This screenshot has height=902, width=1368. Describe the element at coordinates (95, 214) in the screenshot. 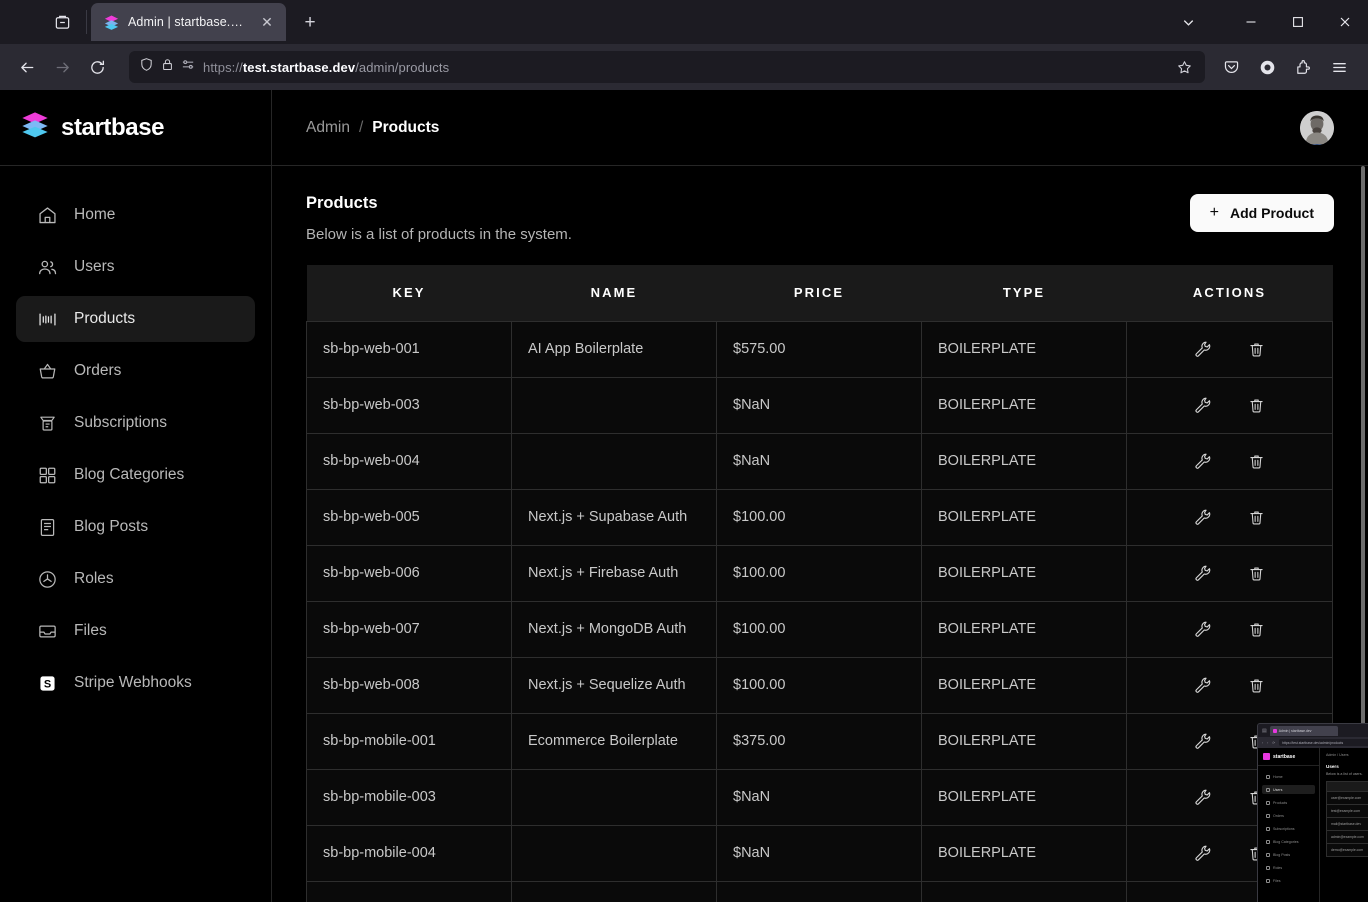

I see `sidebar-item-label: Home` at that location.